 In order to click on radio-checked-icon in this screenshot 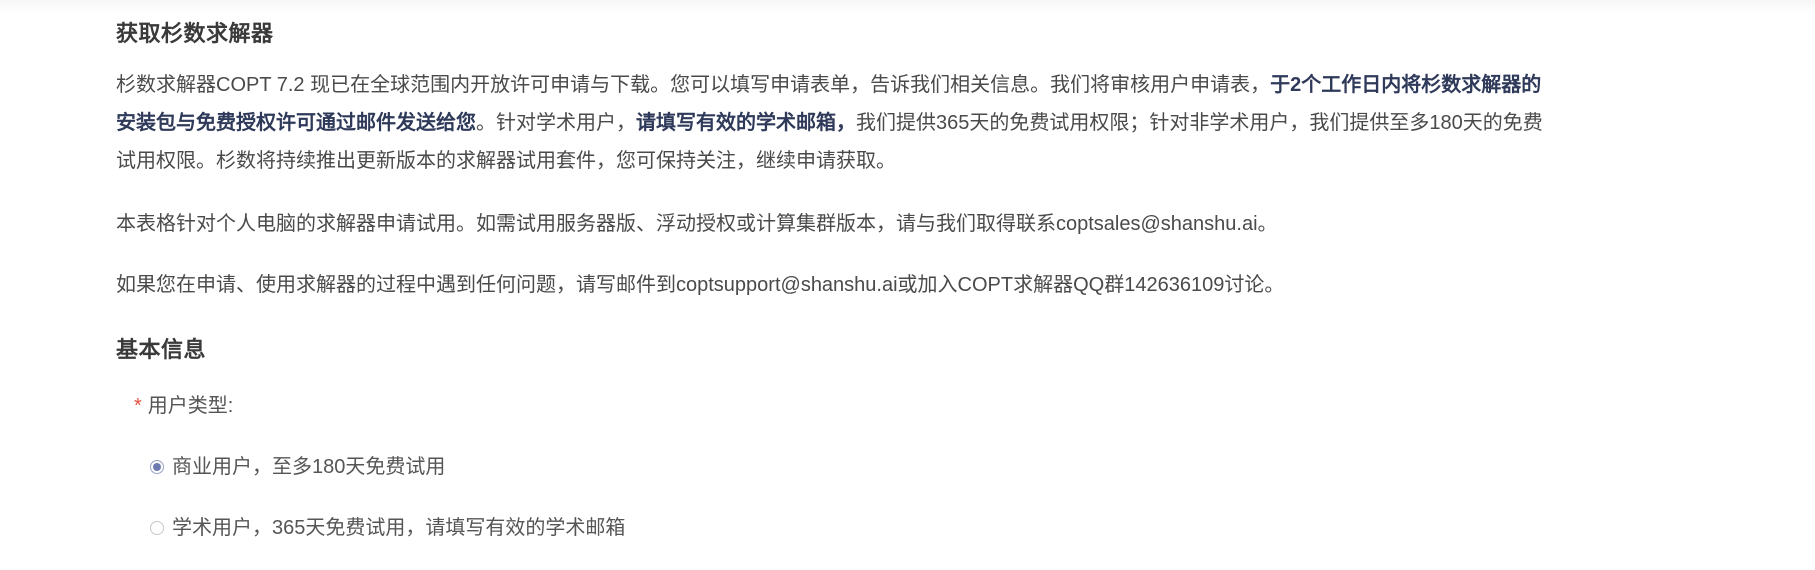, I will do `click(157, 467)`.